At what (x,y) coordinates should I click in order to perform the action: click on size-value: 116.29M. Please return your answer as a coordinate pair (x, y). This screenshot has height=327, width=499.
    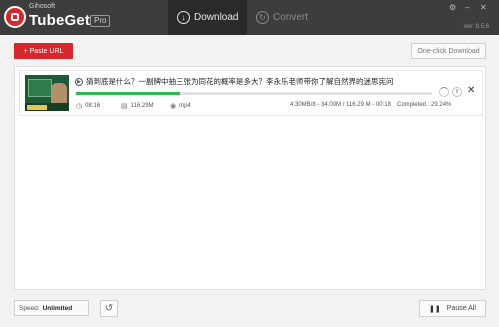
    Looking at the image, I should click on (142, 106).